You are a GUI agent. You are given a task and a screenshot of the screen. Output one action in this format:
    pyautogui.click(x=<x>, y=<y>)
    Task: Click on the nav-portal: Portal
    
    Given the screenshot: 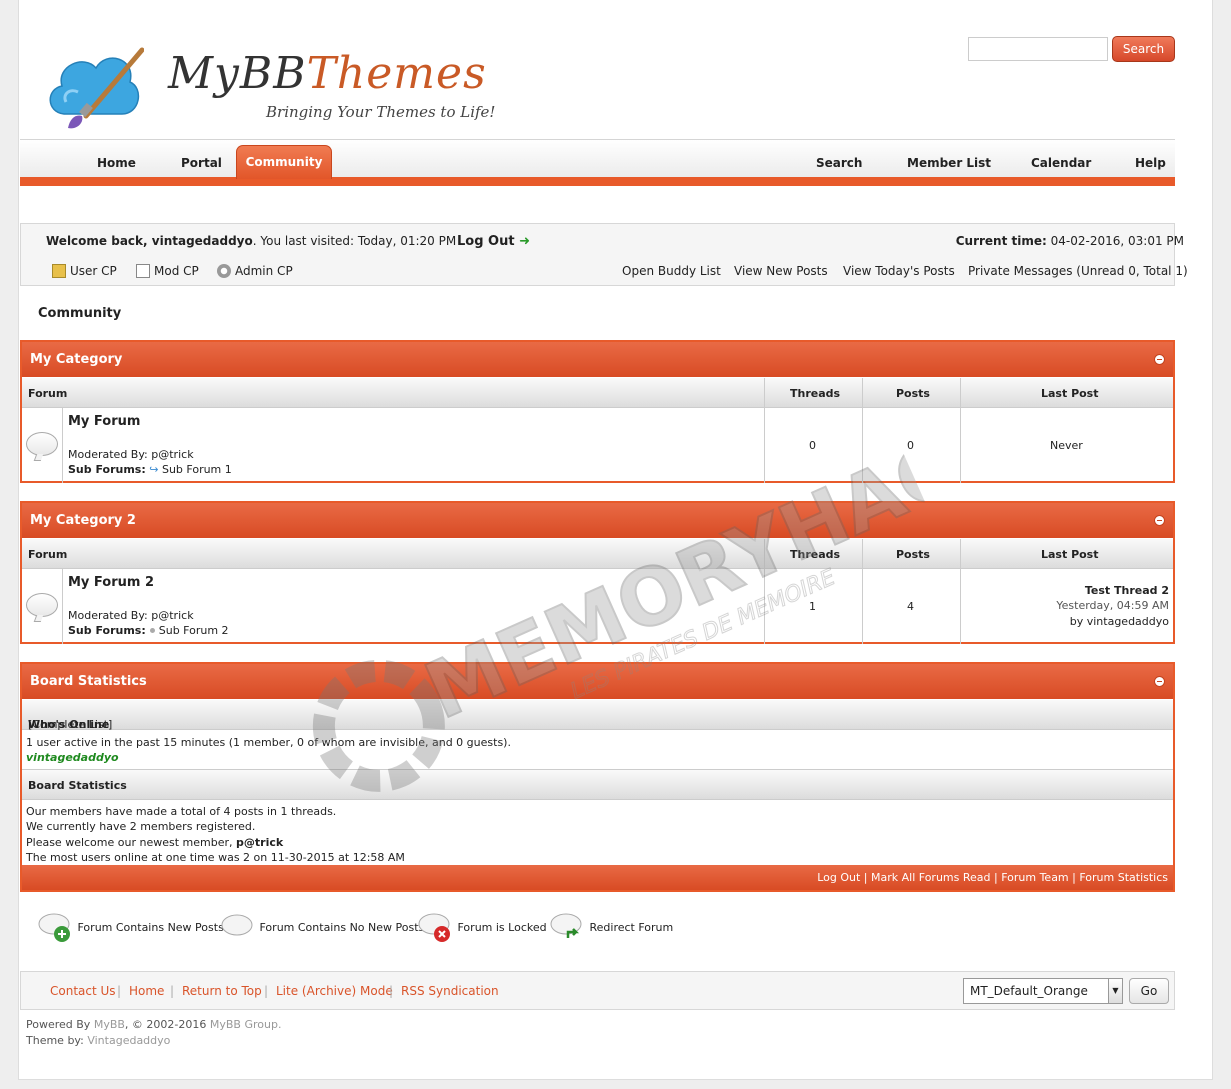 What is the action you would take?
    pyautogui.click(x=201, y=163)
    